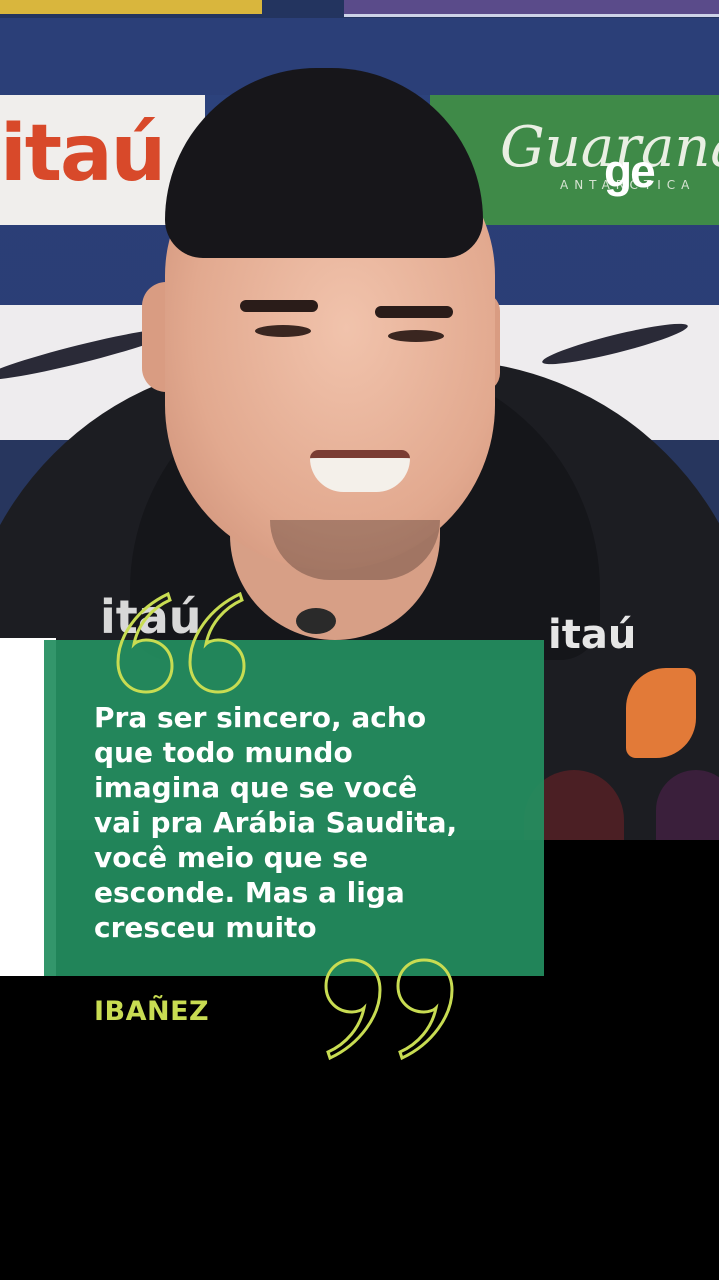 Image resolution: width=719 pixels, height=1280 pixels. What do you see at coordinates (276, 822) in the screenshot?
I see `quote-line: vai pra Arábia Saudita,` at bounding box center [276, 822].